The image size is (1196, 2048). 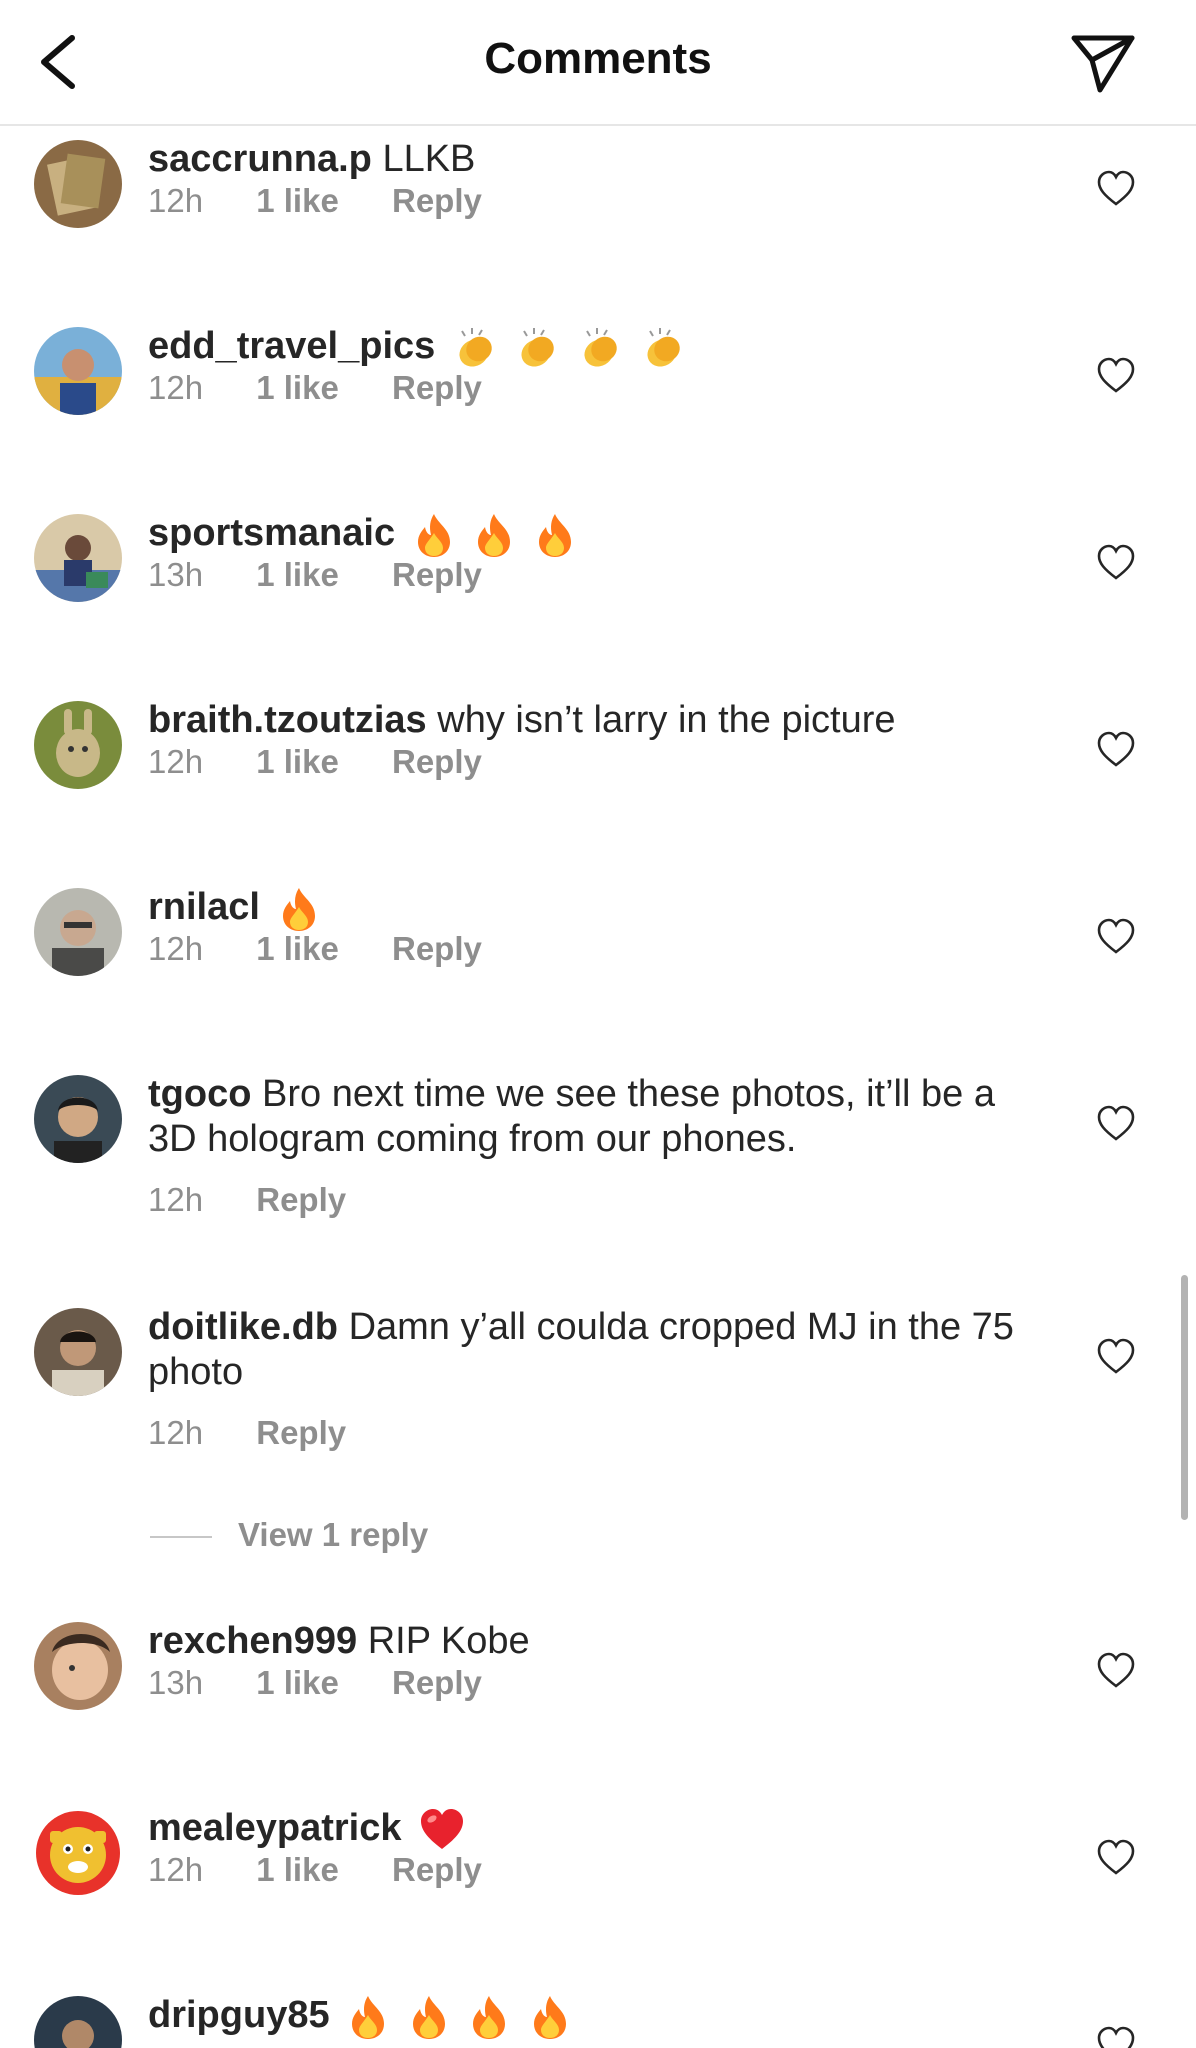 What do you see at coordinates (243, 1327) in the screenshot?
I see `comment-username: doitlike.db` at bounding box center [243, 1327].